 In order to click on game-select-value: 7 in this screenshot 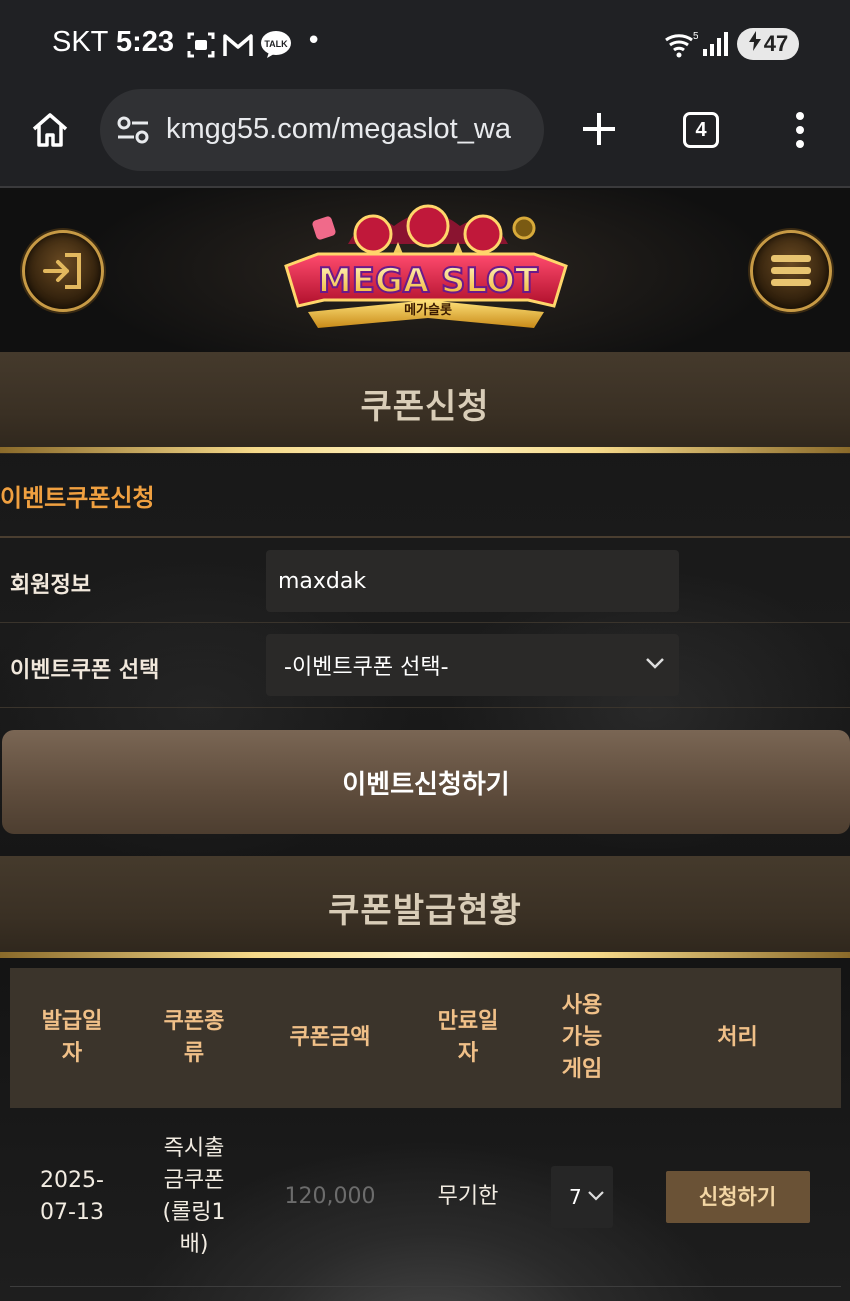, I will do `click(575, 1196)`.